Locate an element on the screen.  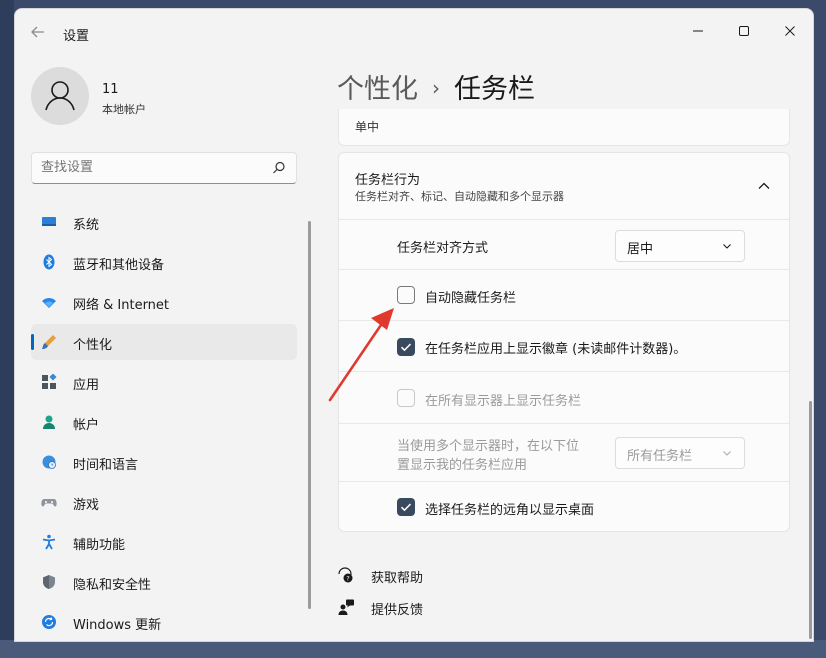
multi-display-row: 当使用多个显示器时，在以下位 置显示我的任务栏应用 所有任务栏 is located at coordinates (564, 452).